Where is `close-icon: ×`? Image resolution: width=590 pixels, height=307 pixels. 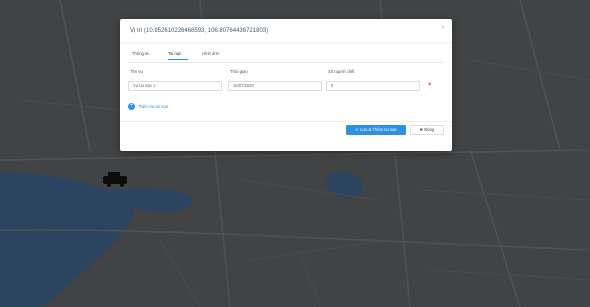 close-icon: × is located at coordinates (443, 28).